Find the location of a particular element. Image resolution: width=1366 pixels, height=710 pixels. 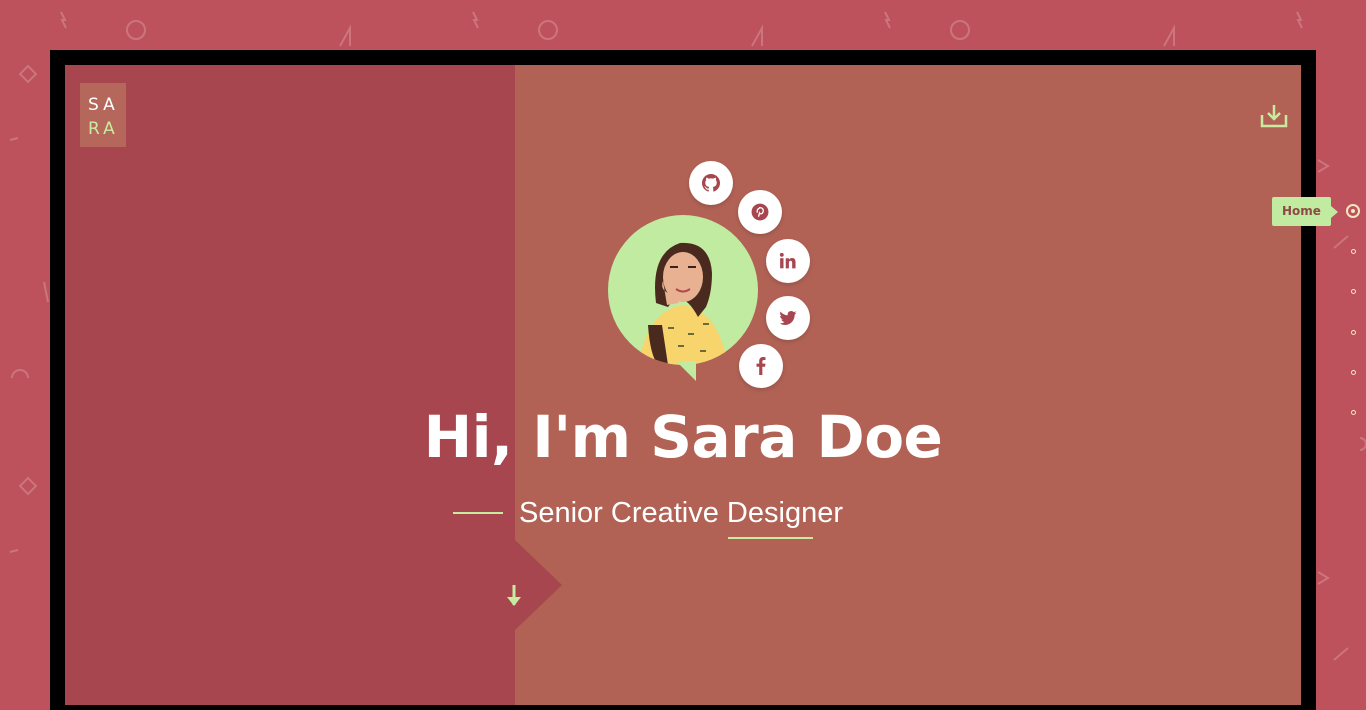

scroll-down-button is located at coordinates (514, 597).